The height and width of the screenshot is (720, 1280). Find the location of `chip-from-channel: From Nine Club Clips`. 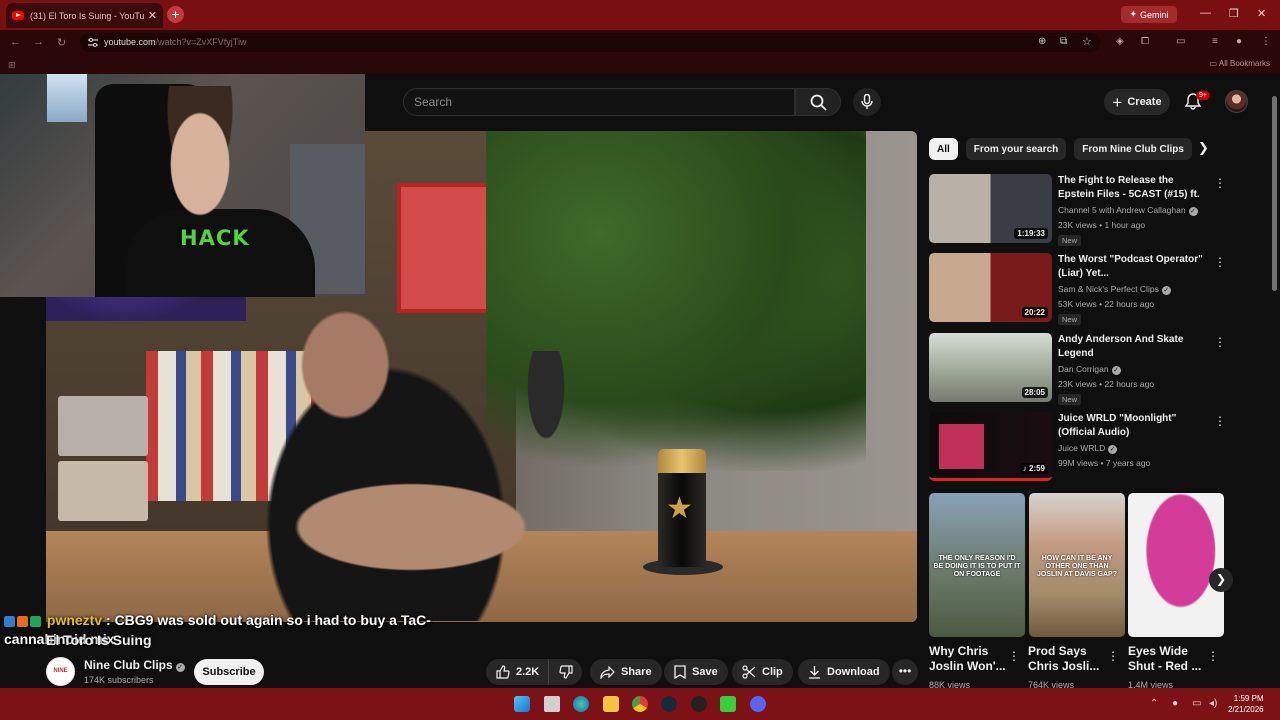

chip-from-channel: From Nine Club Clips is located at coordinates (1133, 149).